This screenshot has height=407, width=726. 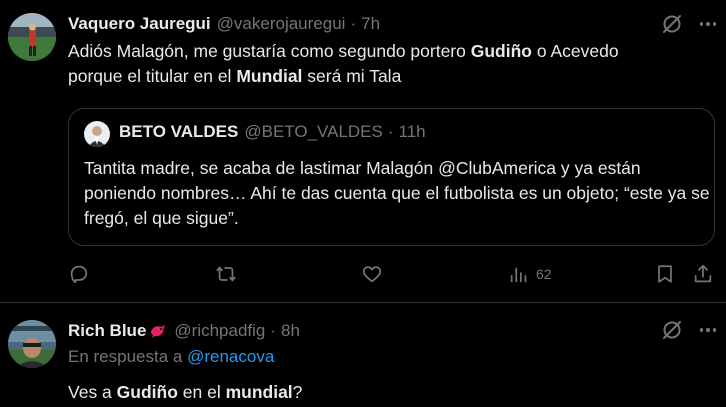 I want to click on share-button, so click(x=703, y=274).